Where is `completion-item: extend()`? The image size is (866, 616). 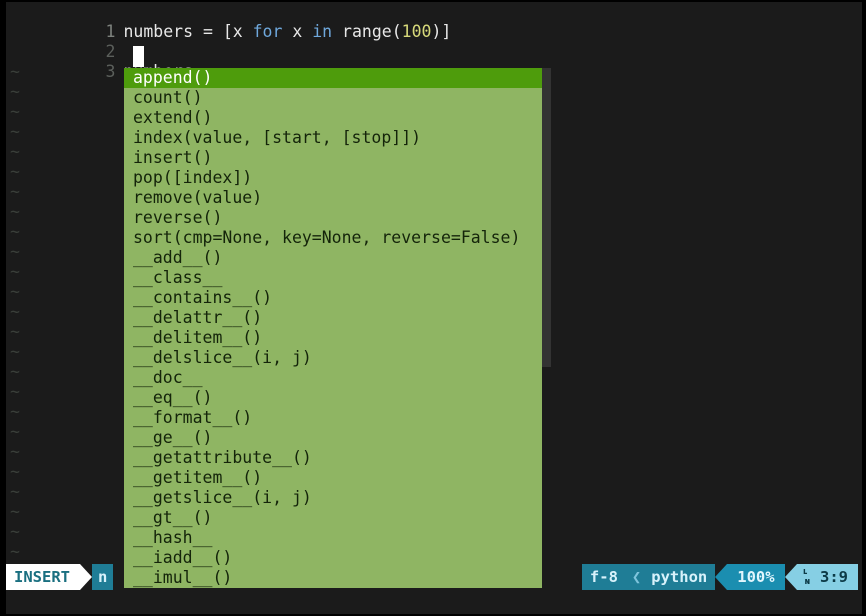
completion-item: extend() is located at coordinates (333, 118).